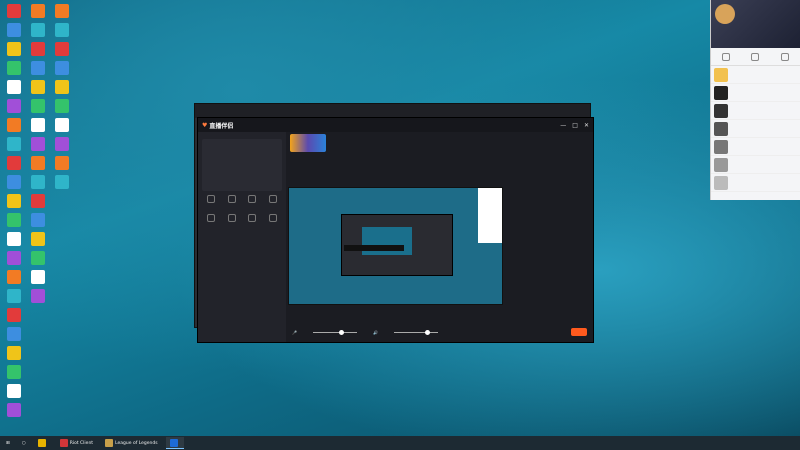 The image size is (800, 450). Describe the element at coordinates (725, 56) in the screenshot. I see `qq-tab-messages` at that location.